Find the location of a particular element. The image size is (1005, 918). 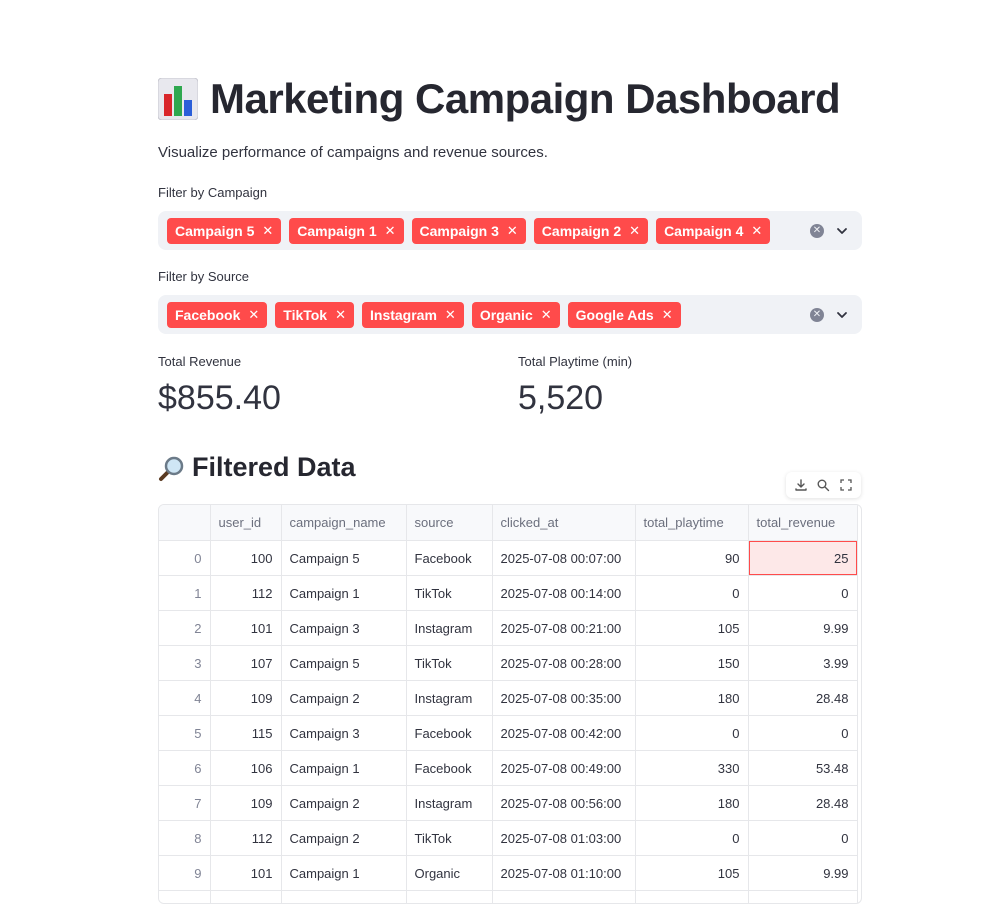

column-header: total_playtime is located at coordinates (692, 523).